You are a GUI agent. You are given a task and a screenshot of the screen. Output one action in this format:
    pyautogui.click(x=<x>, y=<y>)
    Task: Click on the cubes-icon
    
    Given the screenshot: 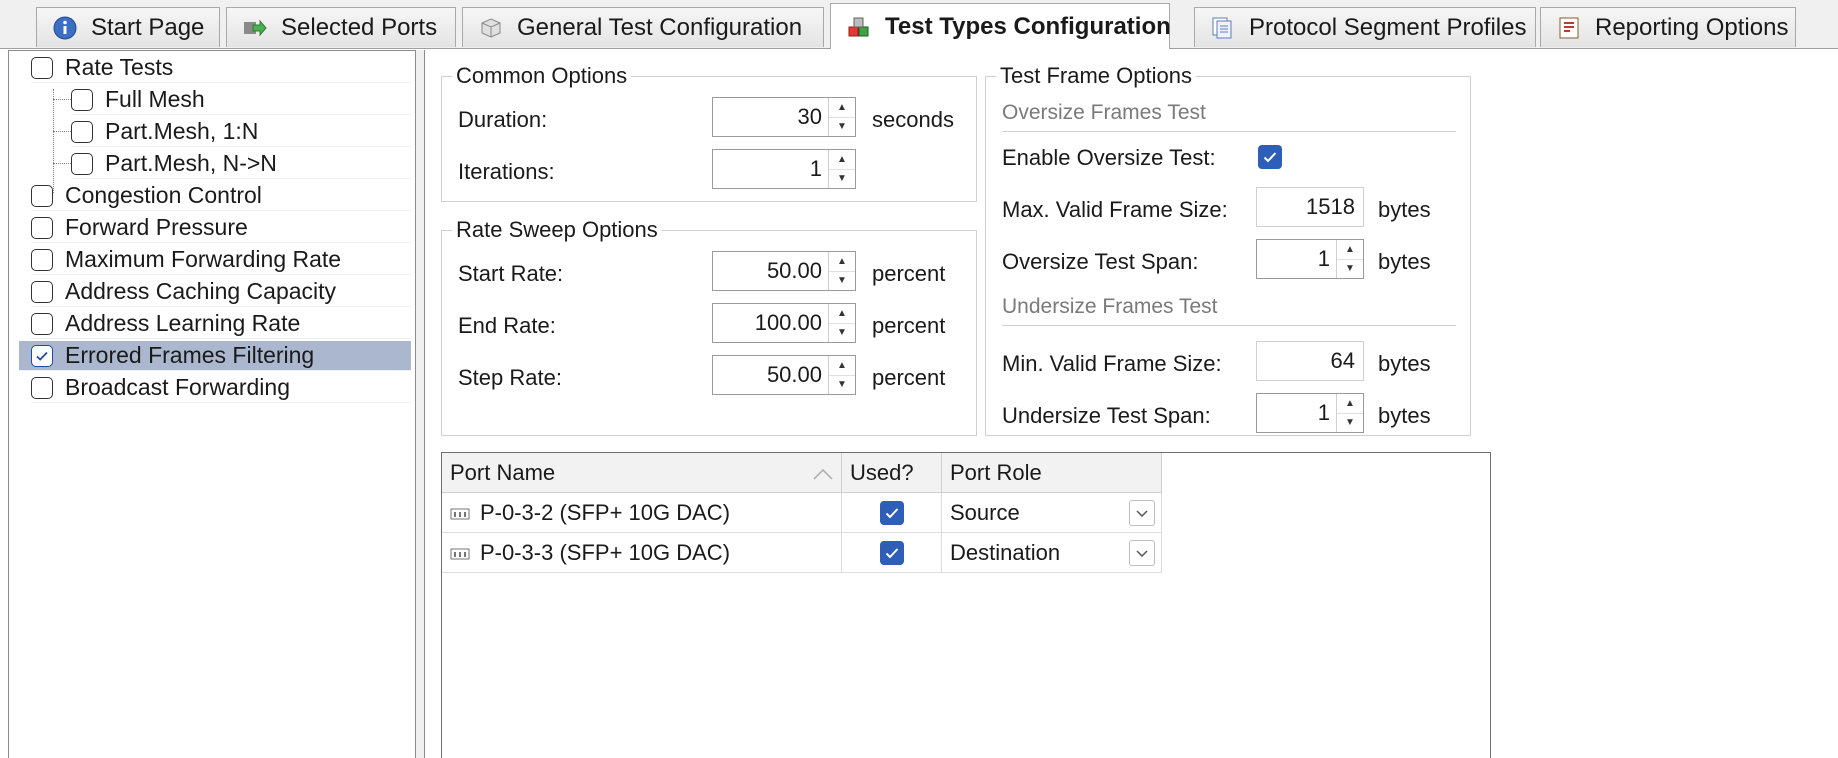 What is the action you would take?
    pyautogui.click(x=859, y=27)
    